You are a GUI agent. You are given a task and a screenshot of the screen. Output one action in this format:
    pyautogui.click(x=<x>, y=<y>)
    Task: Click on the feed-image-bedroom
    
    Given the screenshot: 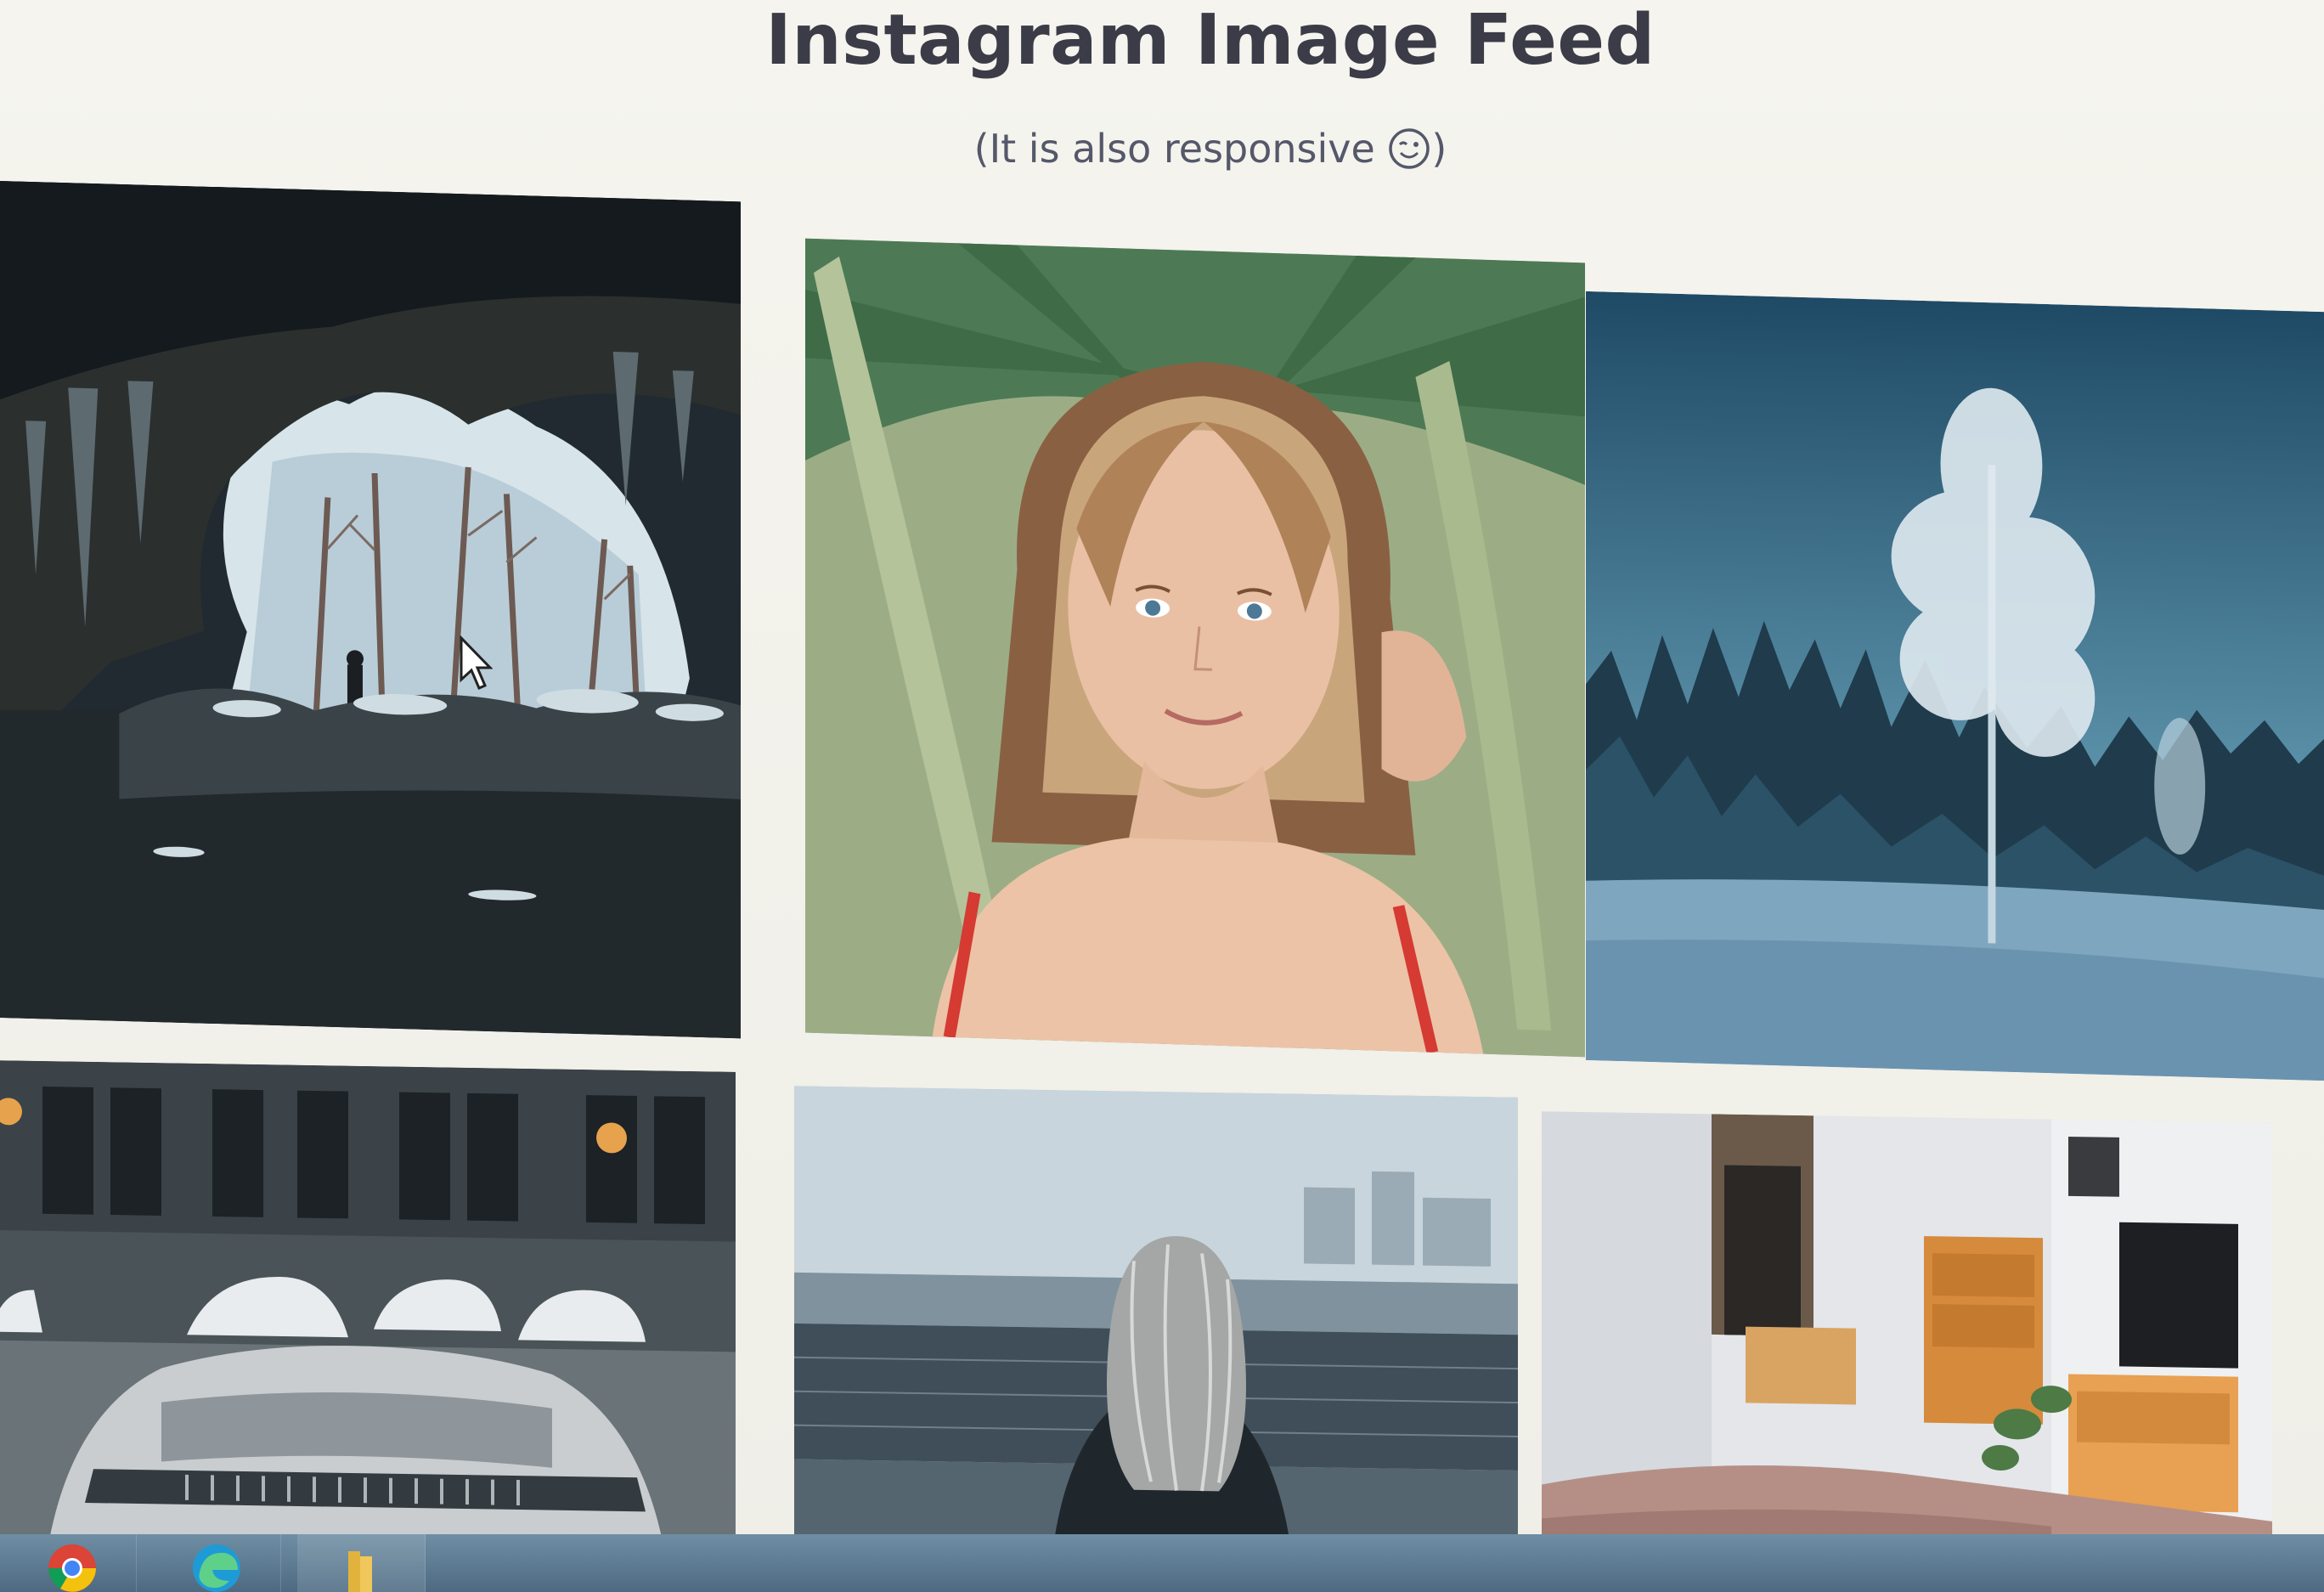 What is the action you would take?
    pyautogui.click(x=1907, y=1351)
    